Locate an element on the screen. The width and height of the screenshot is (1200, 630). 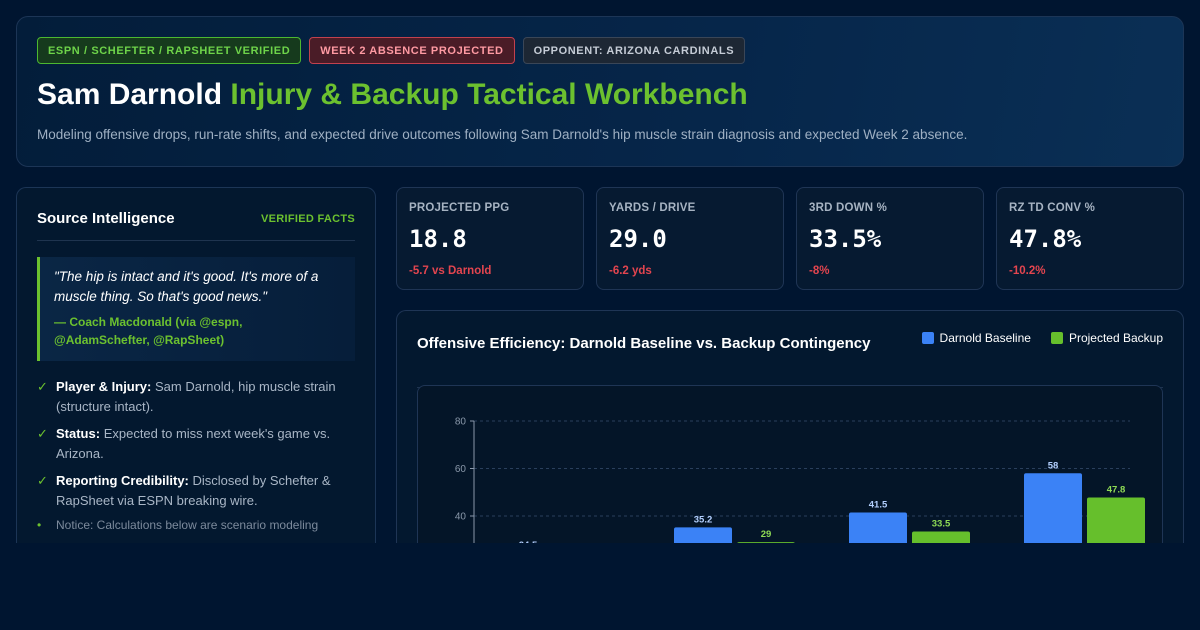
bar-value-label: 47.8 is located at coordinates (1116, 489).